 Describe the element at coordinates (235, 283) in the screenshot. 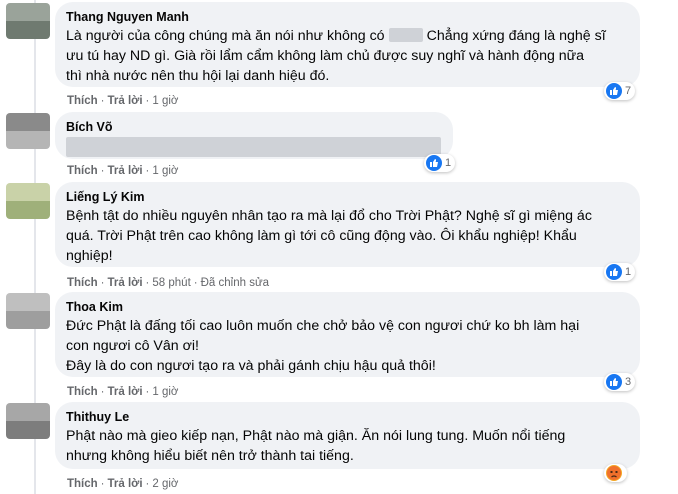

I see `edited-label: Đã chỉnh sửa` at that location.